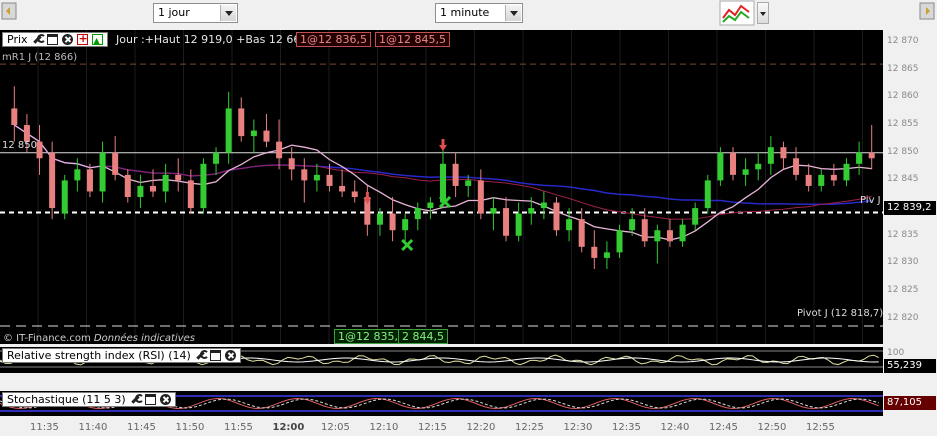 The width and height of the screenshot is (937, 436). Describe the element at coordinates (910, 403) in the screenshot. I see `stochastic-axis: 87,105` at that location.